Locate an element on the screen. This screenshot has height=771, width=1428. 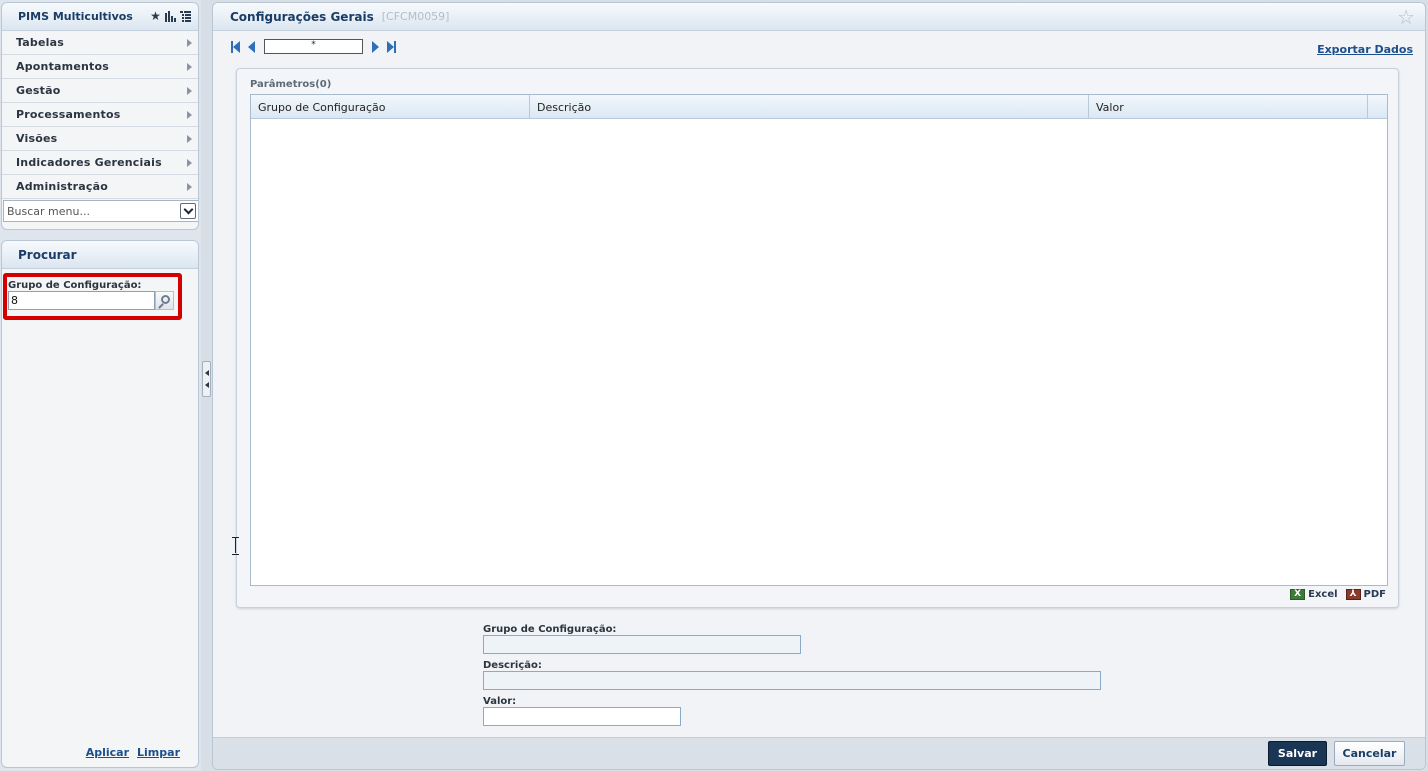
export-files: X Excel ⅄ PDF is located at coordinates (1338, 594).